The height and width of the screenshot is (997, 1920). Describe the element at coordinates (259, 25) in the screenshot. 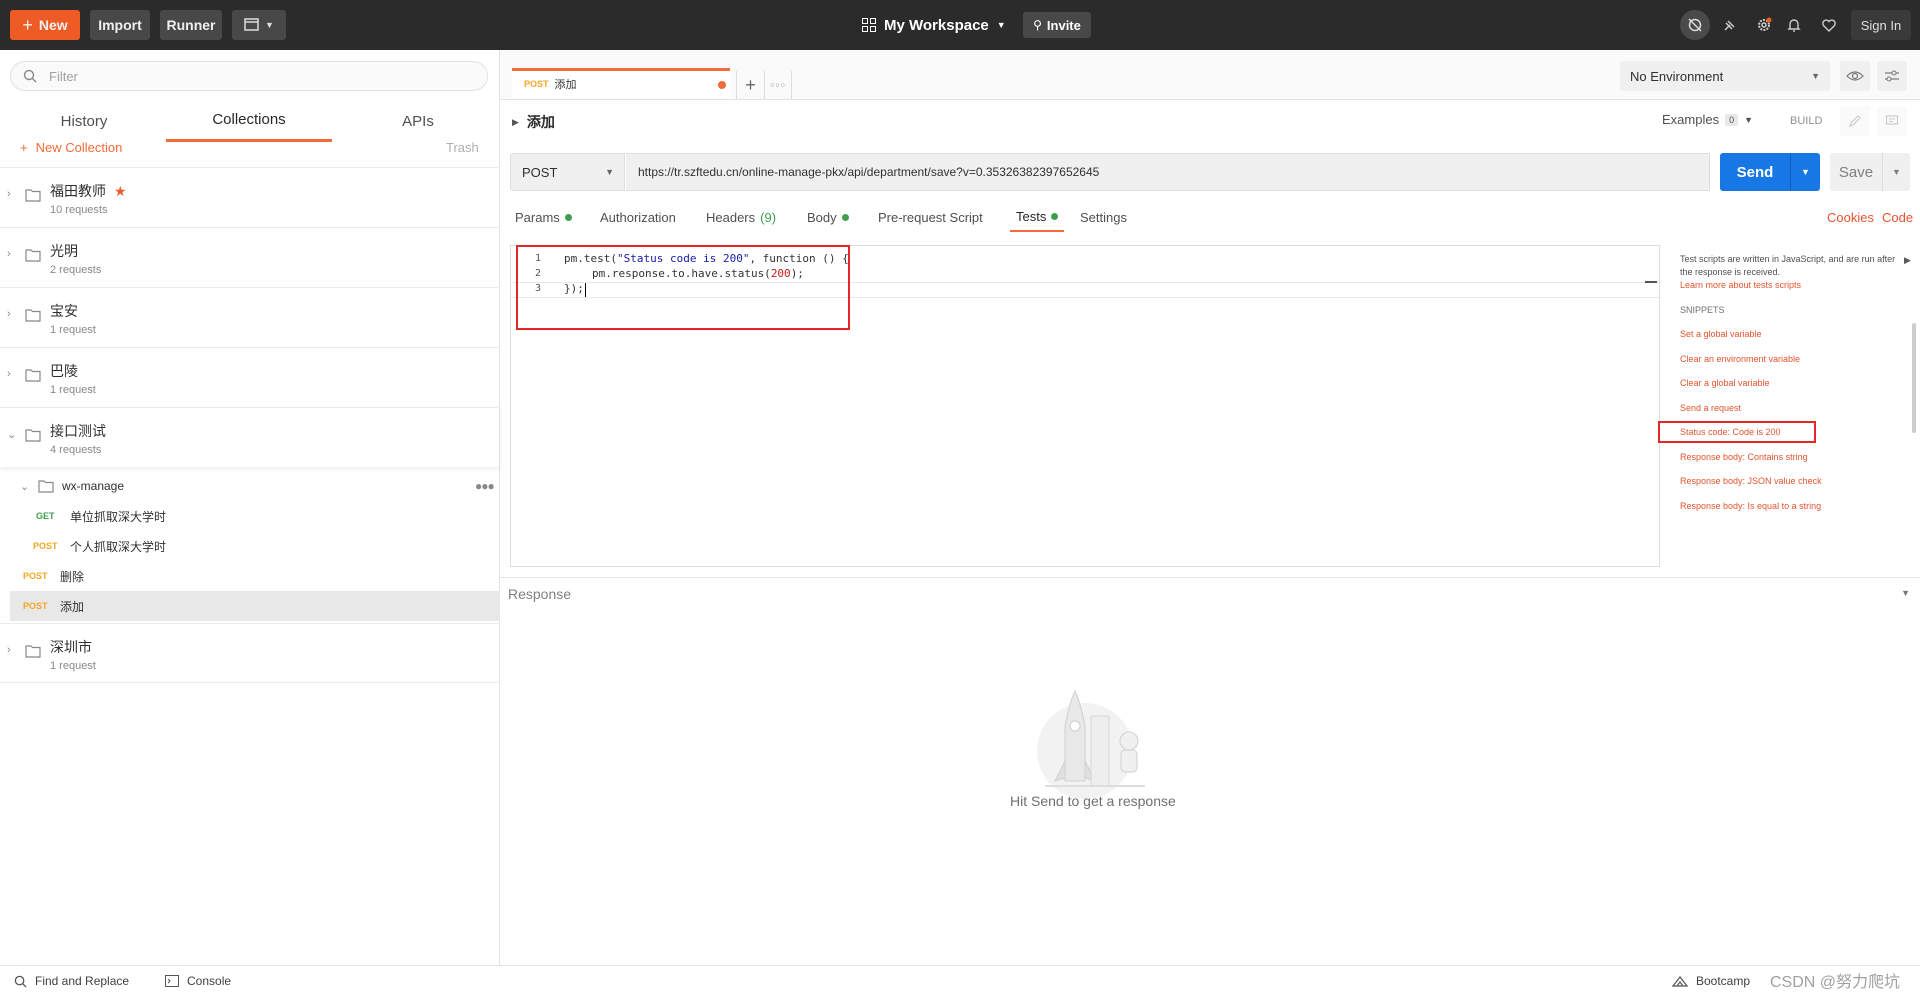

I see `new-window-button: ▼` at that location.